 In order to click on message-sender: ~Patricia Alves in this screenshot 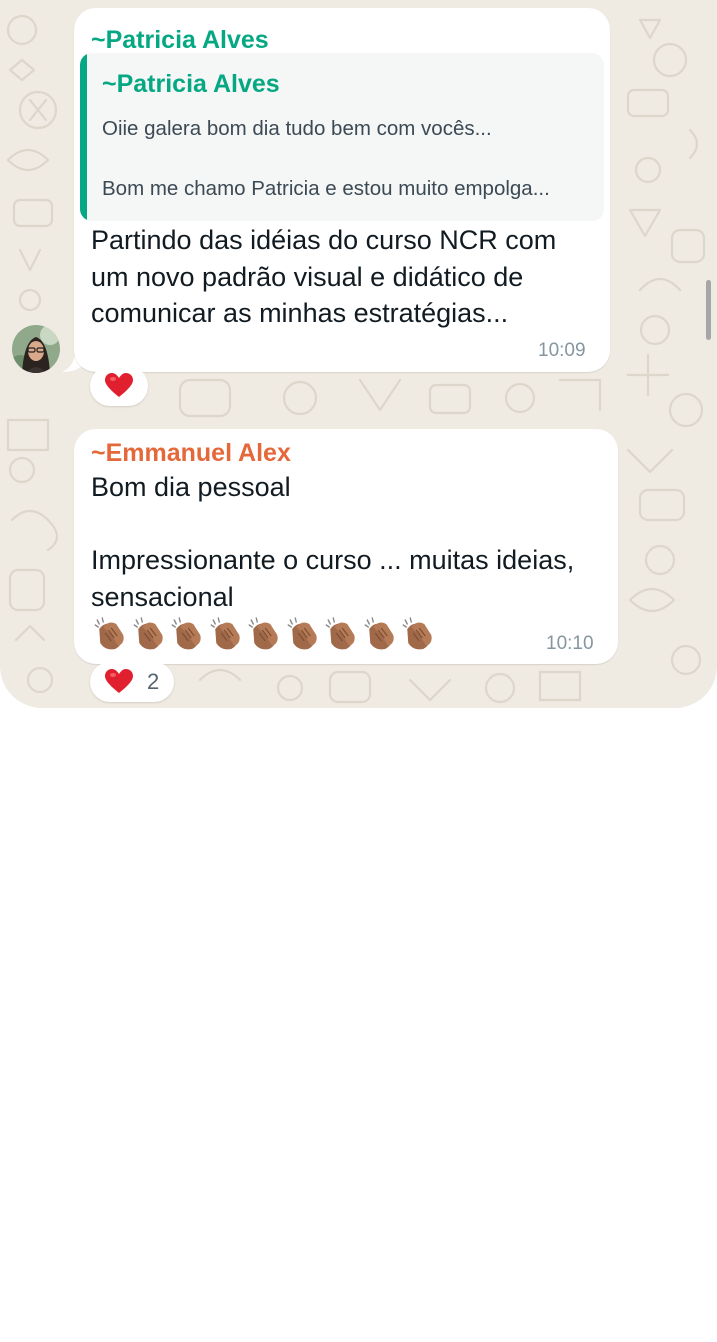, I will do `click(180, 40)`.